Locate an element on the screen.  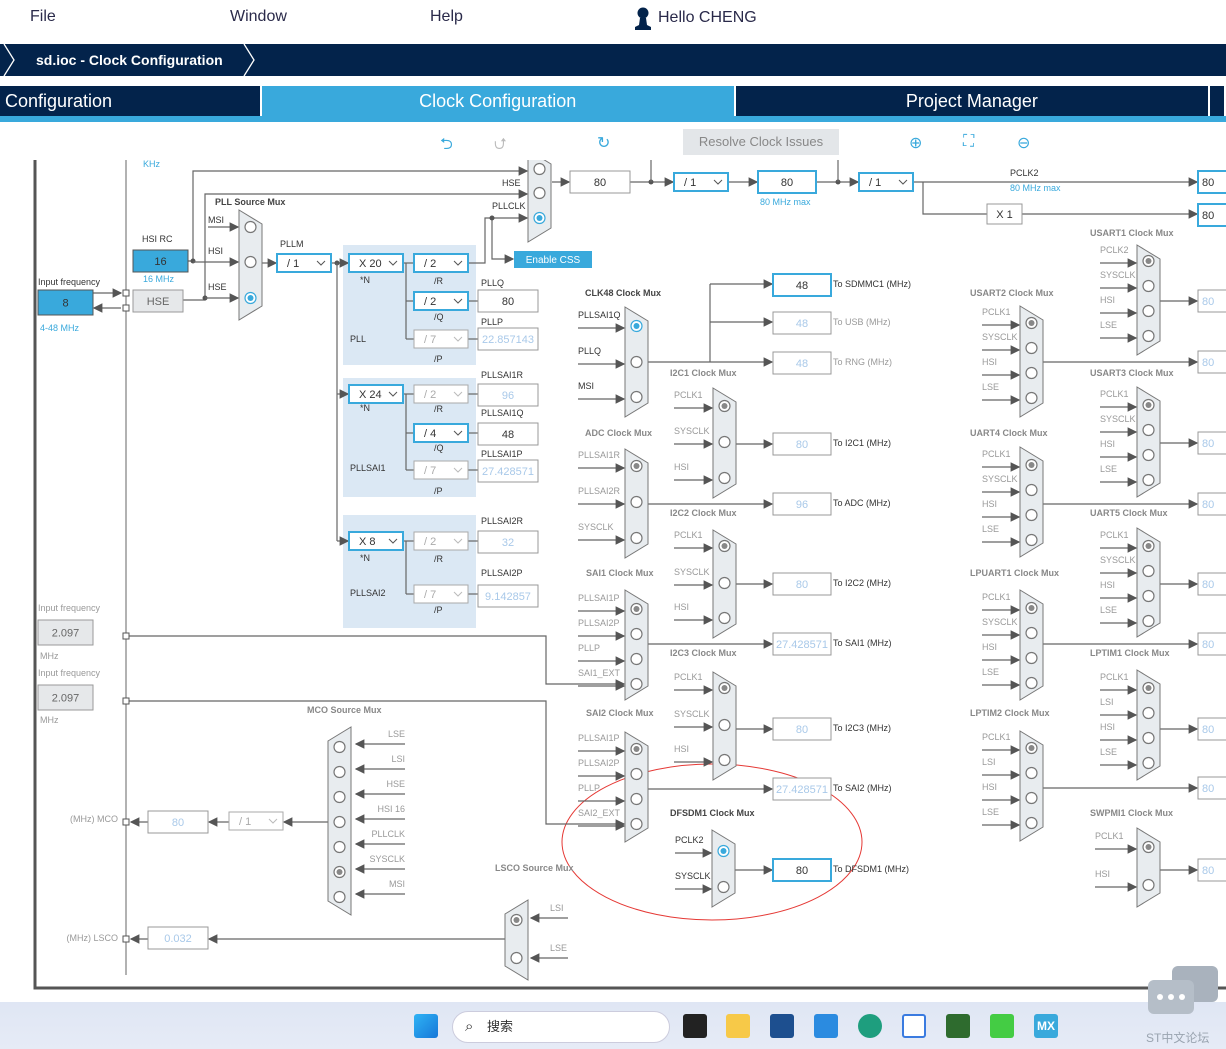
pllp-value: 22.857143 is located at coordinates (508, 339).